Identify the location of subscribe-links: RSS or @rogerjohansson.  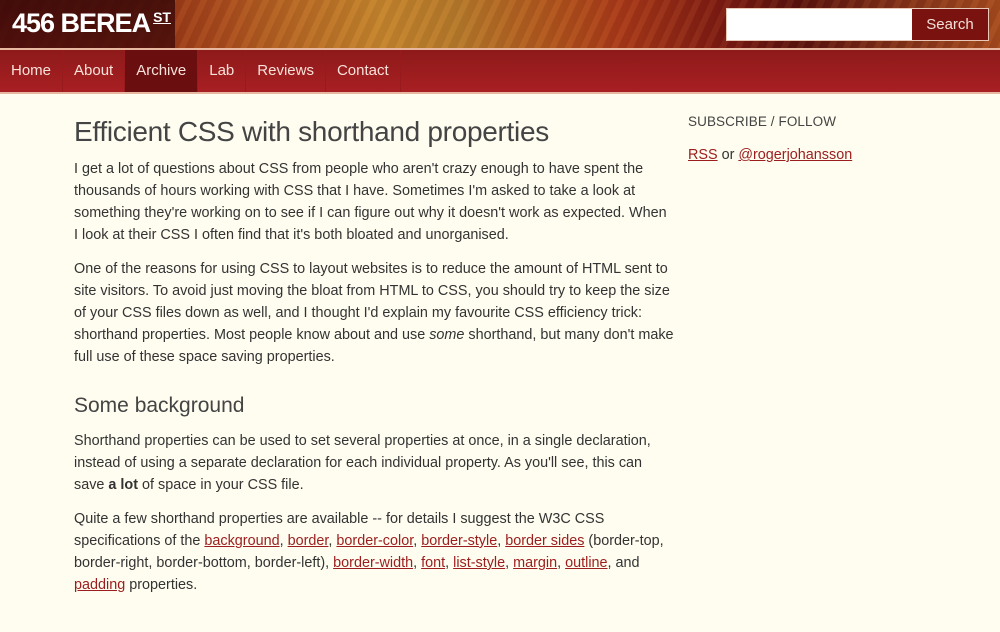
(838, 155).